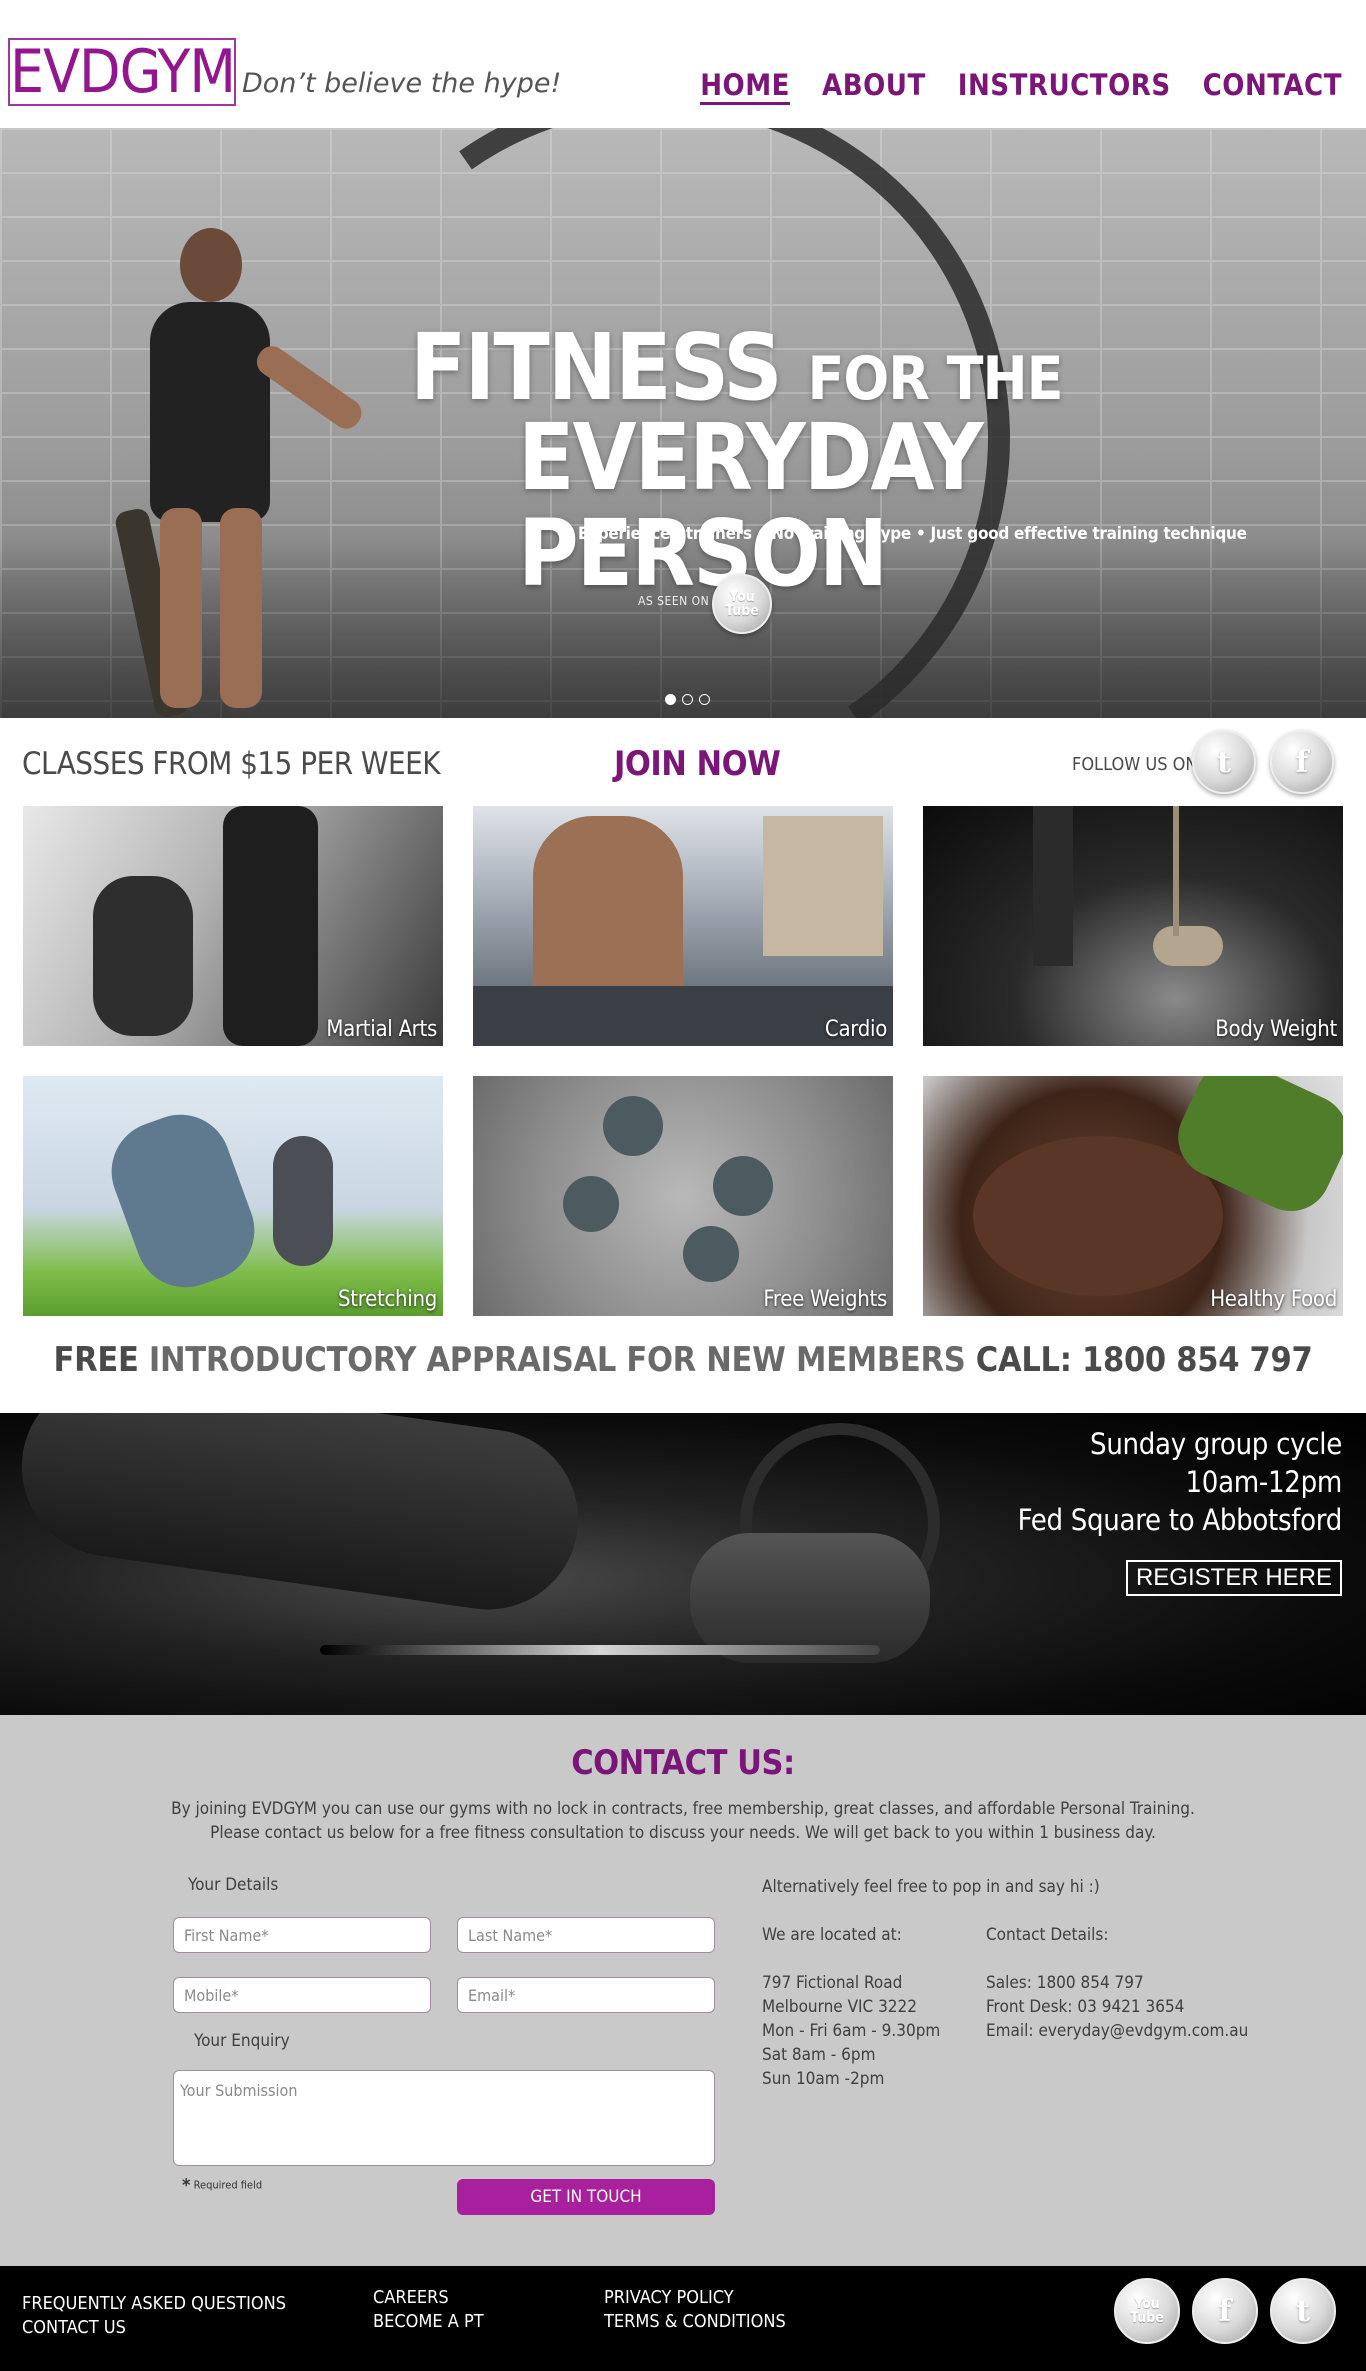 The width and height of the screenshot is (1366, 2371). Describe the element at coordinates (444, 2118) in the screenshot. I see `submission-textarea` at that location.